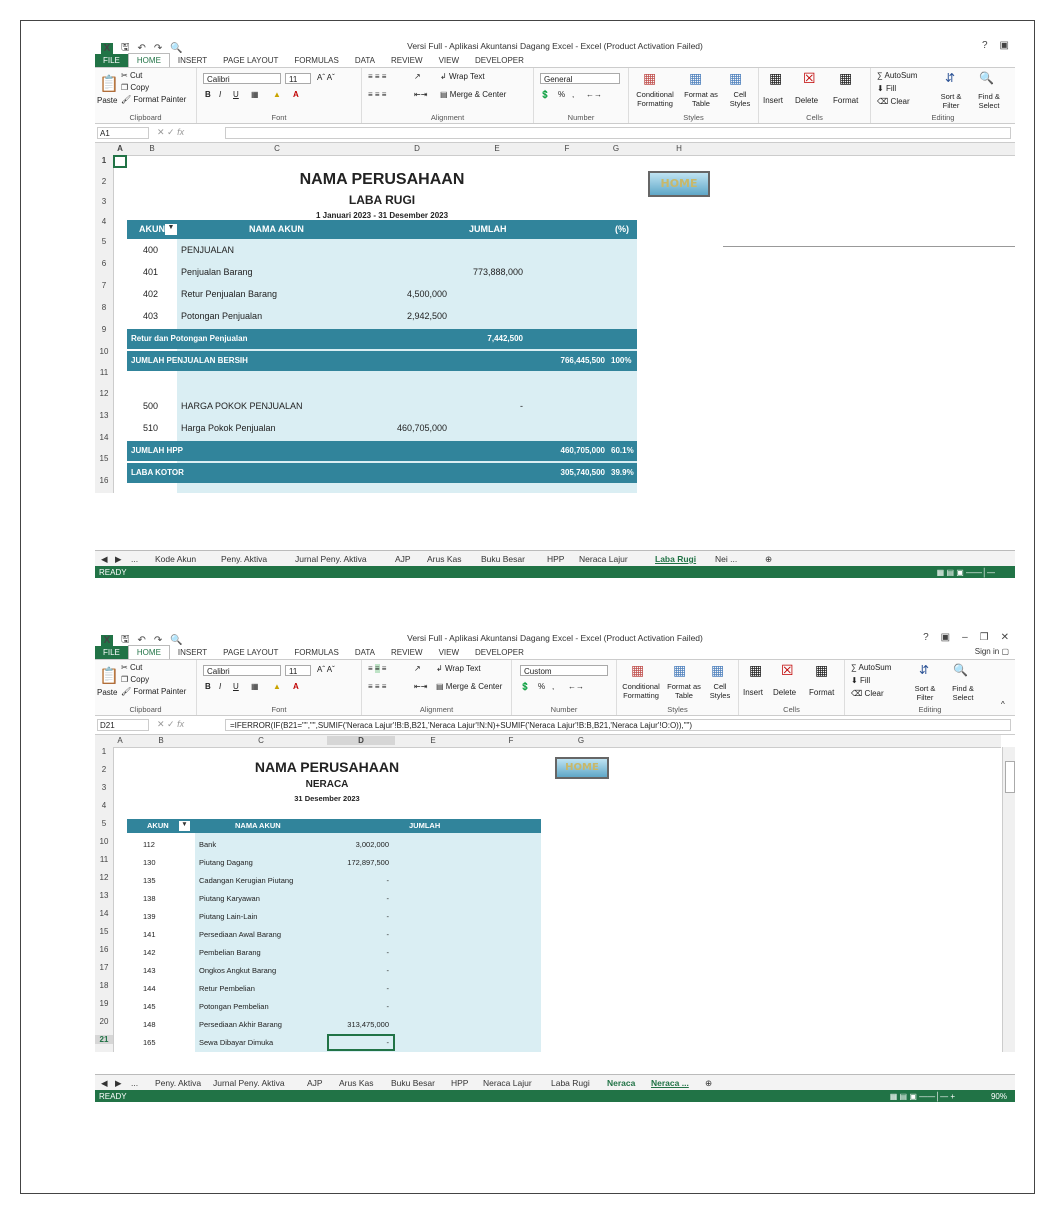 The image size is (1057, 1214). Describe the element at coordinates (296, 686) in the screenshot. I see `font-color-icon: A` at that location.